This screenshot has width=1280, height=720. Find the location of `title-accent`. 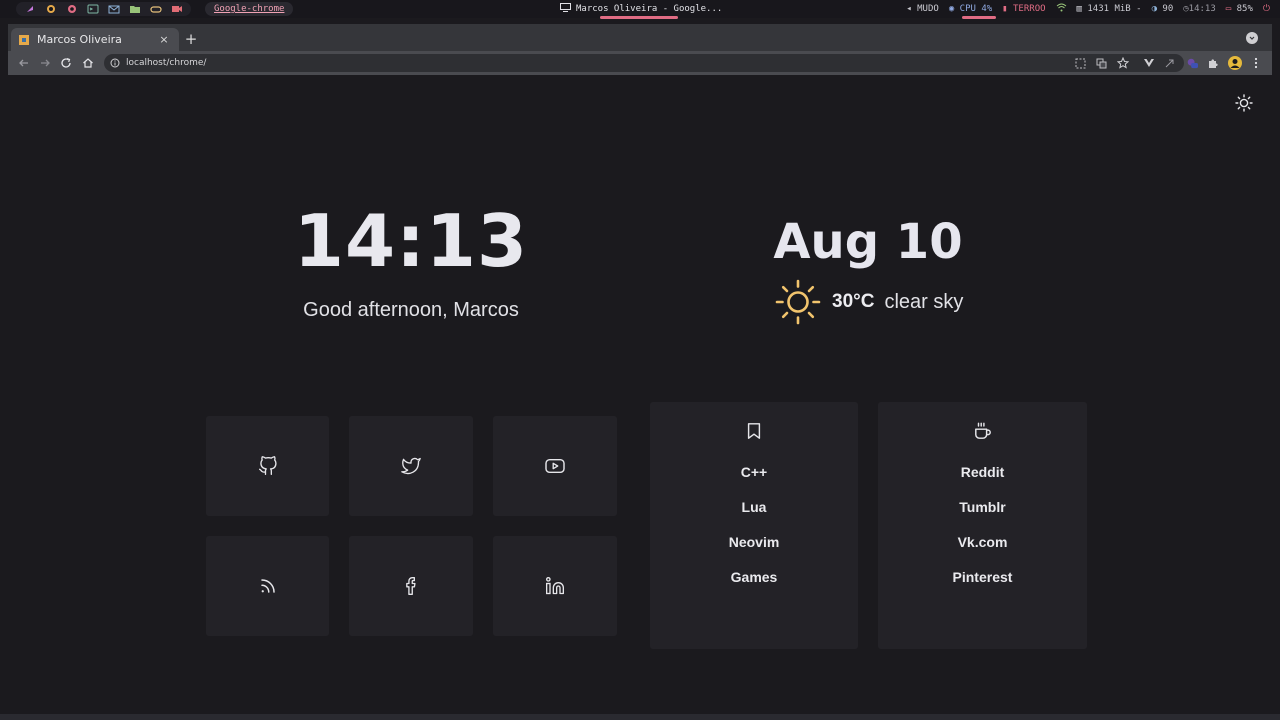

title-accent is located at coordinates (639, 17).